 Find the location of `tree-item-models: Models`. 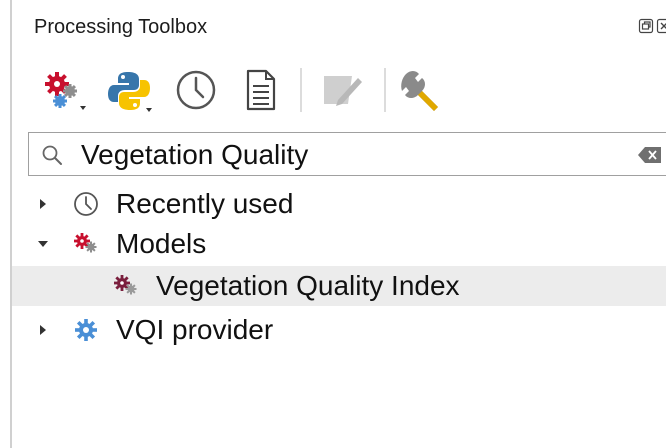

tree-item-models: Models is located at coordinates (339, 244).